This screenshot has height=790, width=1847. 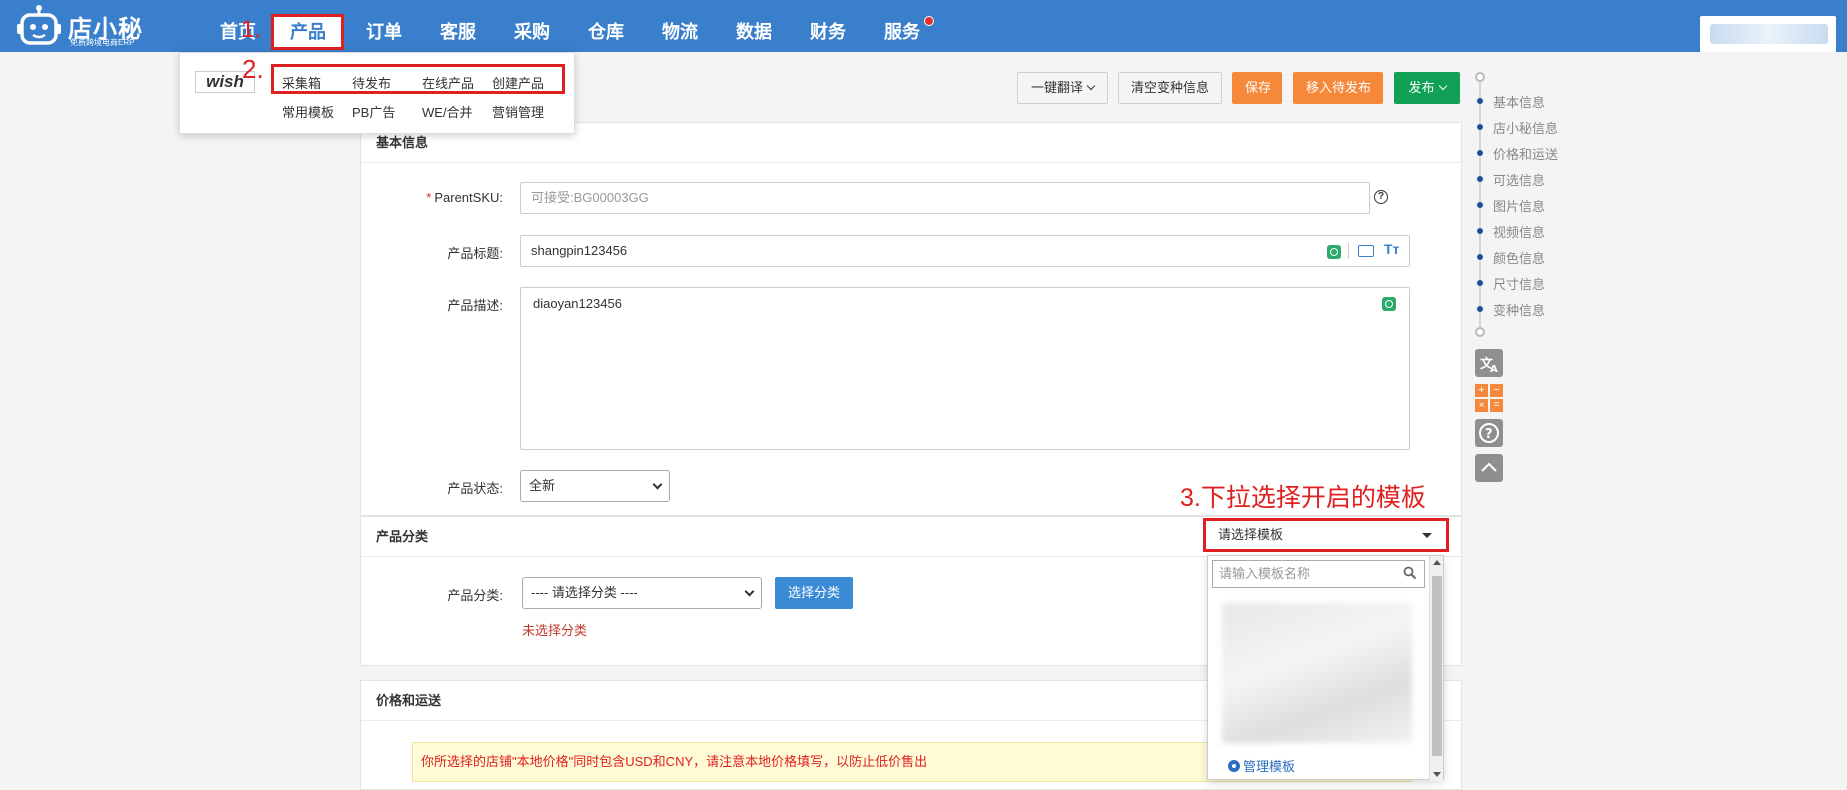 I want to click on choose-category-button: 选择分类, so click(x=814, y=593).